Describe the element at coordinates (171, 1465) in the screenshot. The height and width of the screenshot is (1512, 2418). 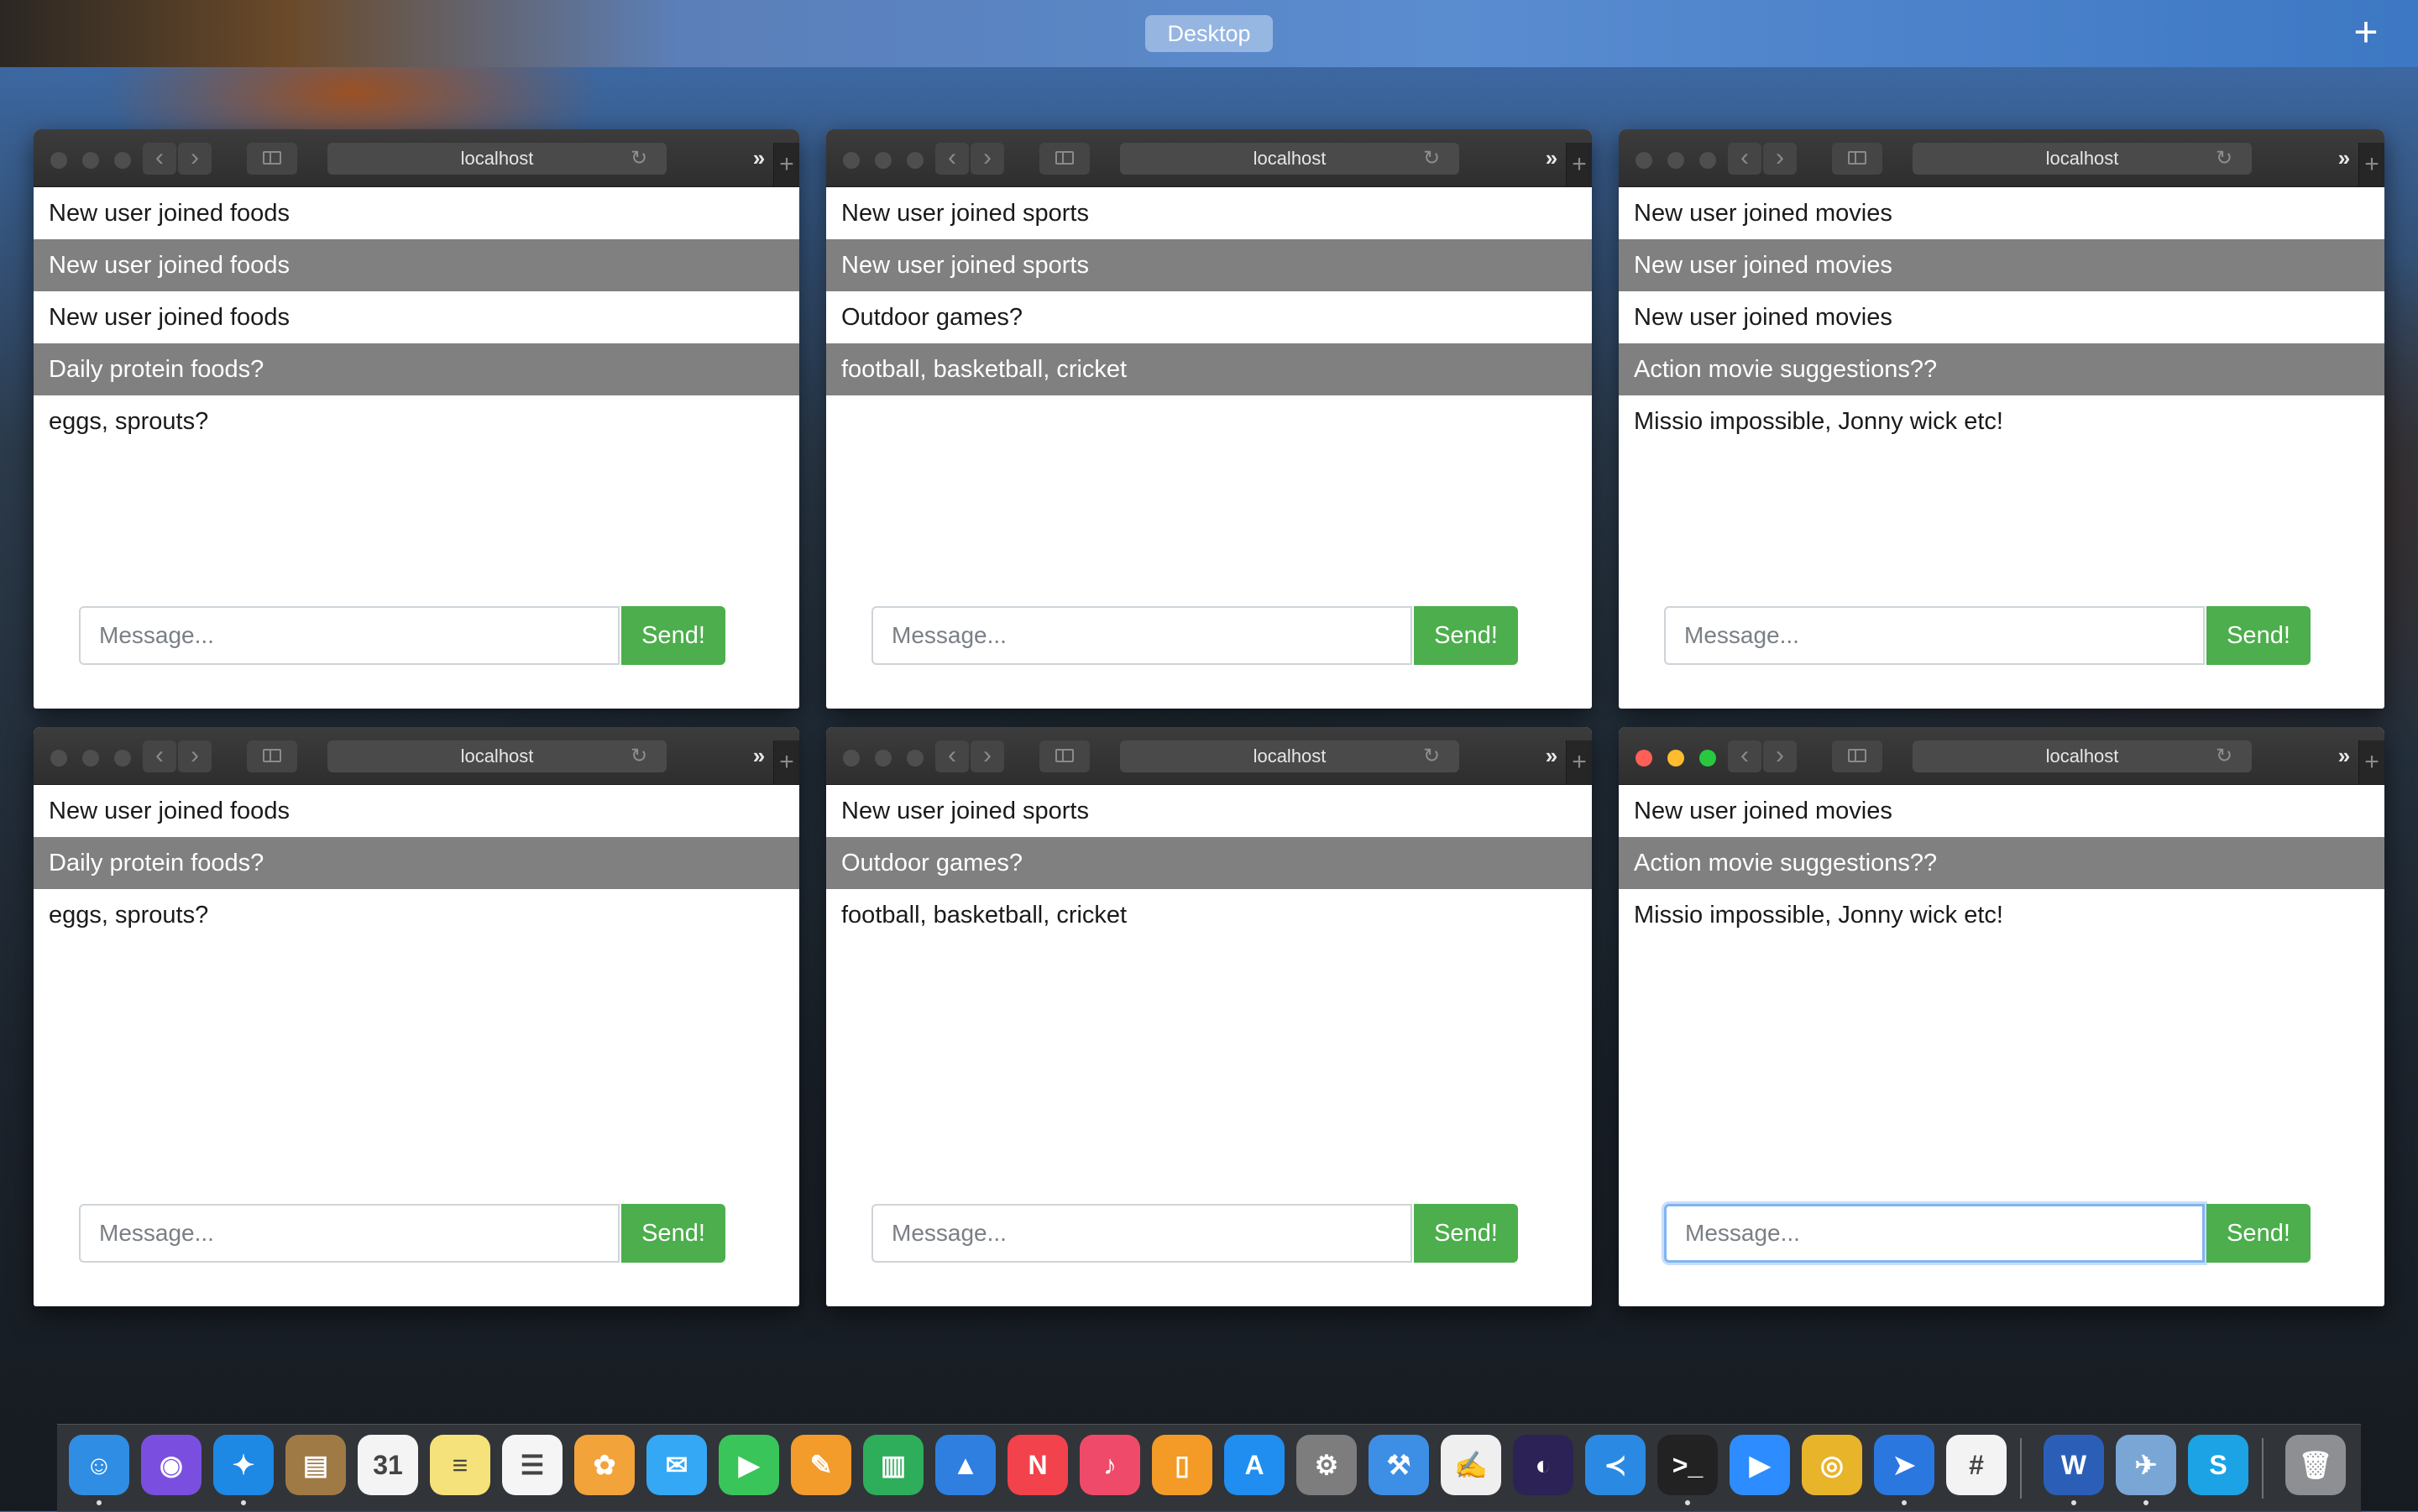
I see `siri-icon: ◉` at that location.